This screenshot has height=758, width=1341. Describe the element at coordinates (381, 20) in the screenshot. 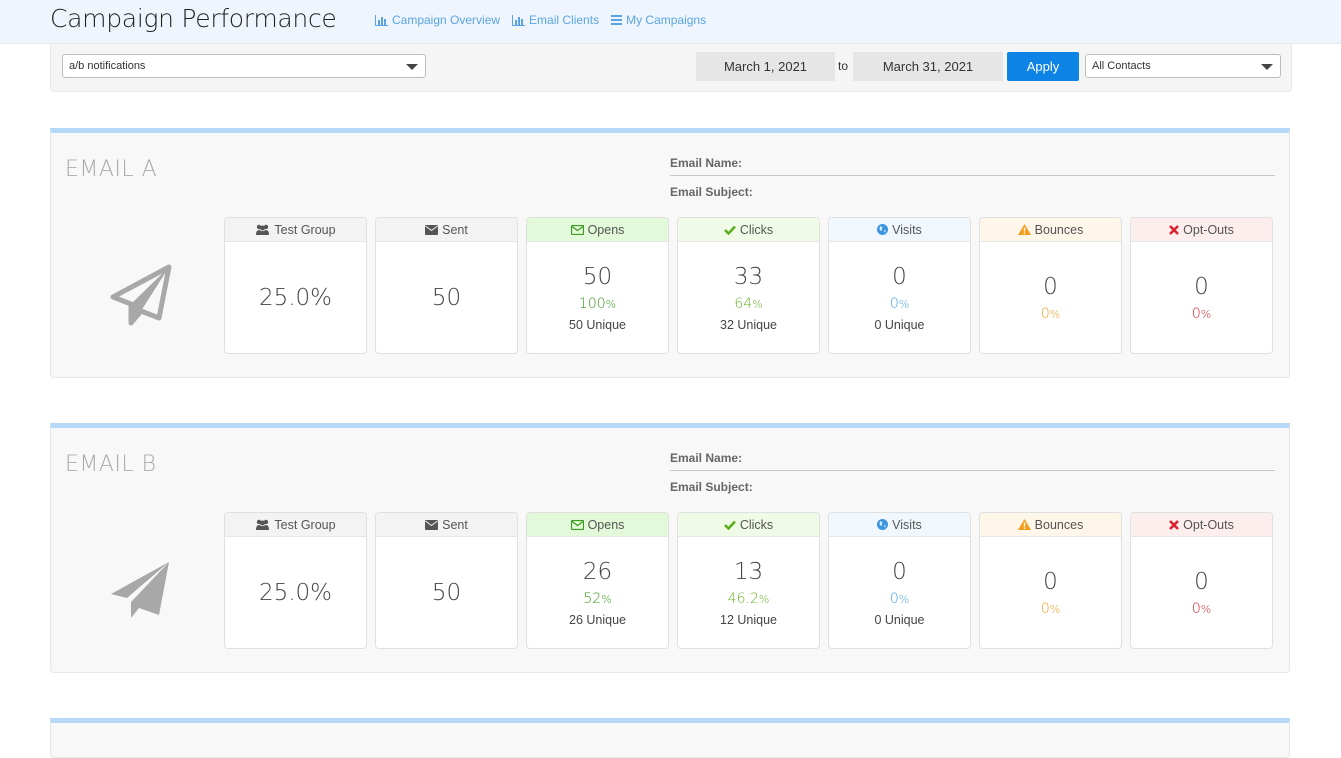

I see `bar-chart-icon` at that location.